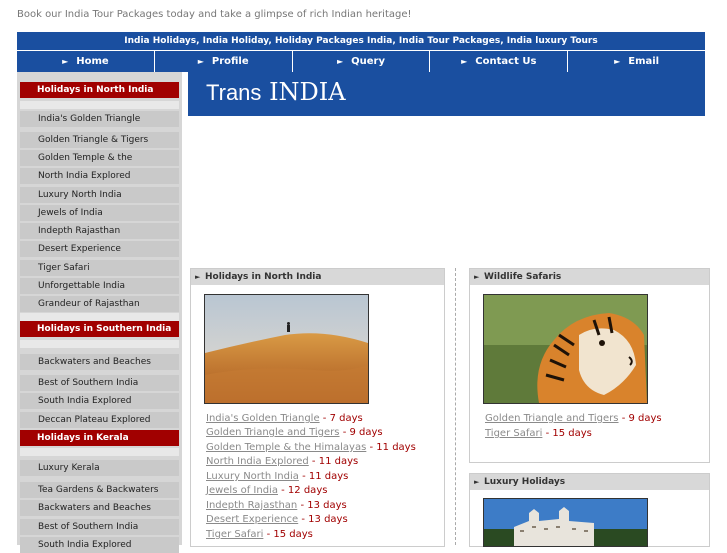 This screenshot has width=727, height=553. I want to click on nav-email: ► Email, so click(636, 61).